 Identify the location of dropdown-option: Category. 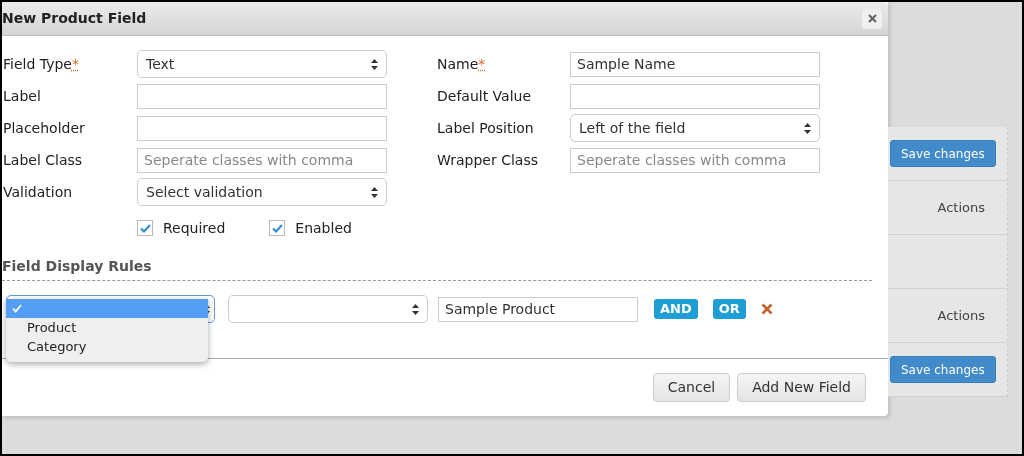
(107, 346).